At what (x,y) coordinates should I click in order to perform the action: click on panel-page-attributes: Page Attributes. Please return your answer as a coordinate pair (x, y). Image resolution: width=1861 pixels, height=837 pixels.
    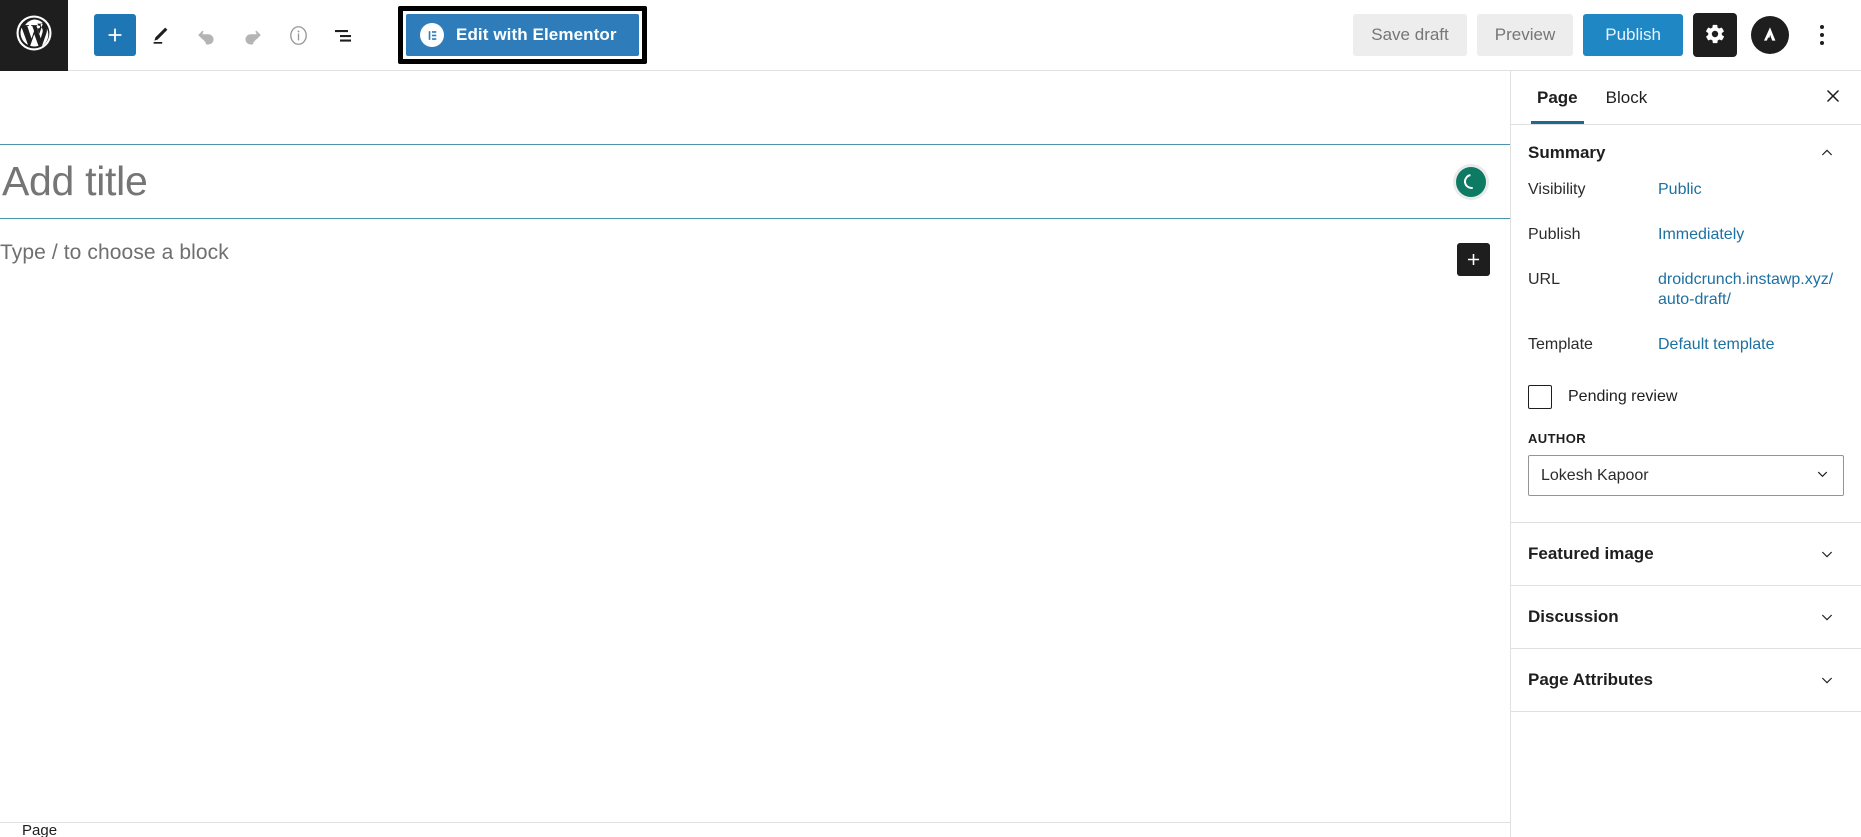
    Looking at the image, I should click on (1686, 681).